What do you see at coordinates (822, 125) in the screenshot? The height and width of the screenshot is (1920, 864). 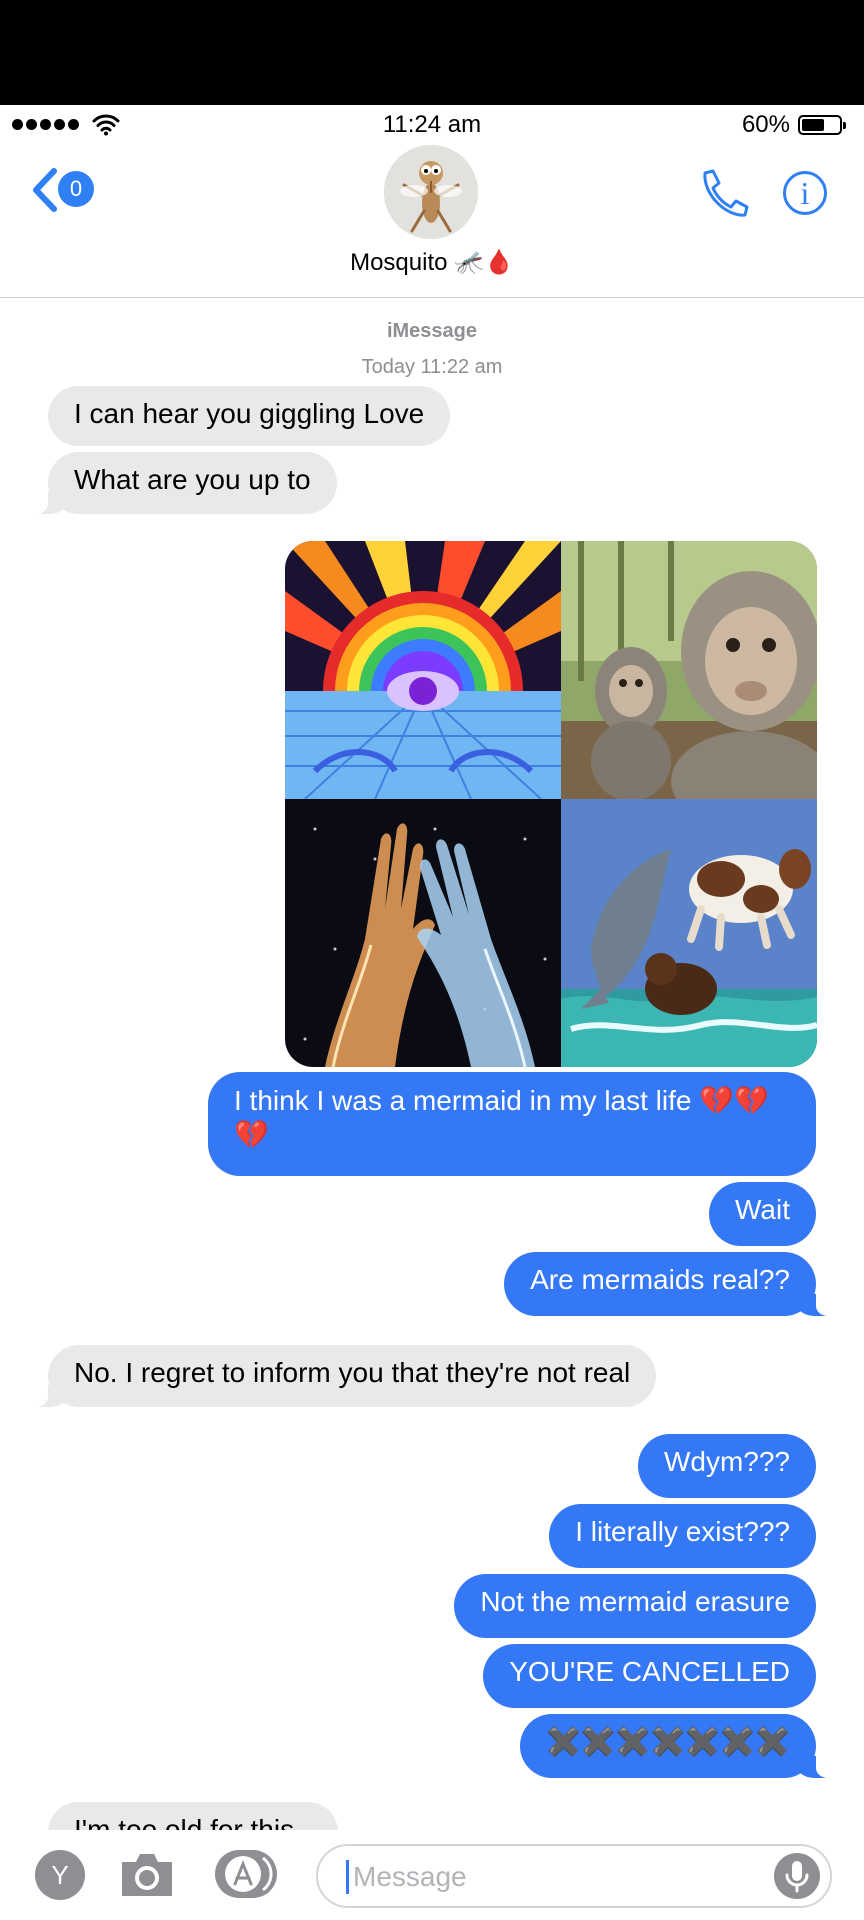 I see `battery-icon` at bounding box center [822, 125].